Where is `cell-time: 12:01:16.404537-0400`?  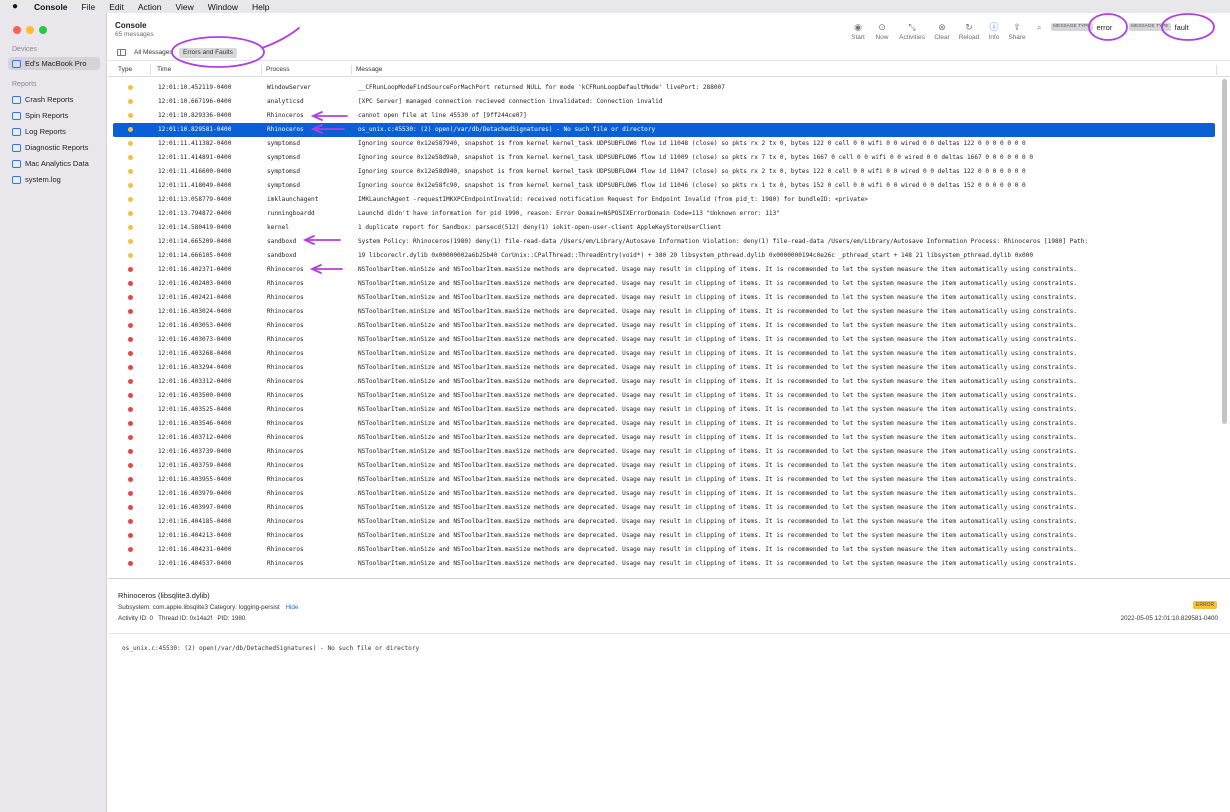
cell-time: 12:01:16.404537-0400 is located at coordinates (195, 563).